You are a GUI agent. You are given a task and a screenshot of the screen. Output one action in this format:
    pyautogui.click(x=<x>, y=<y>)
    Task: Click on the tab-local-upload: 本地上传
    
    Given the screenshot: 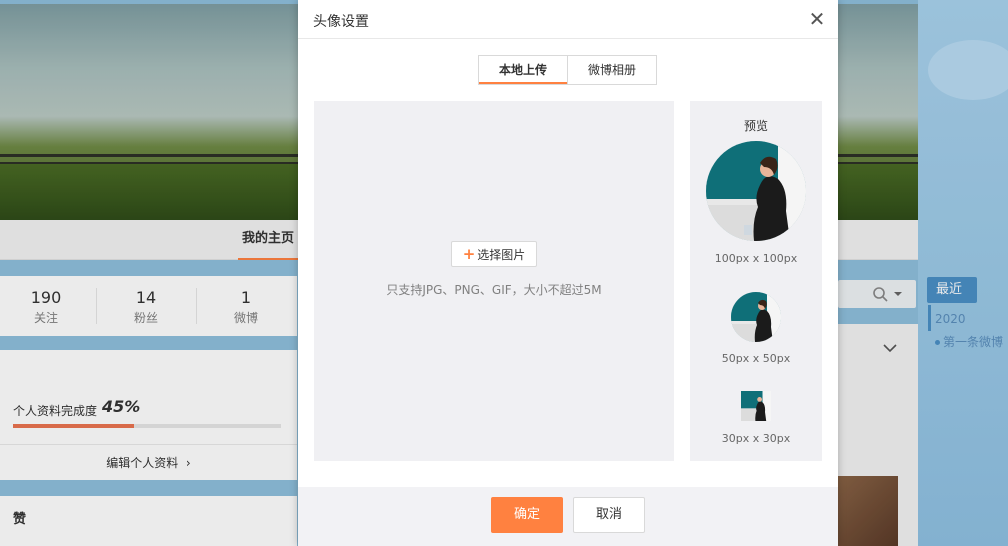 What is the action you would take?
    pyautogui.click(x=523, y=70)
    